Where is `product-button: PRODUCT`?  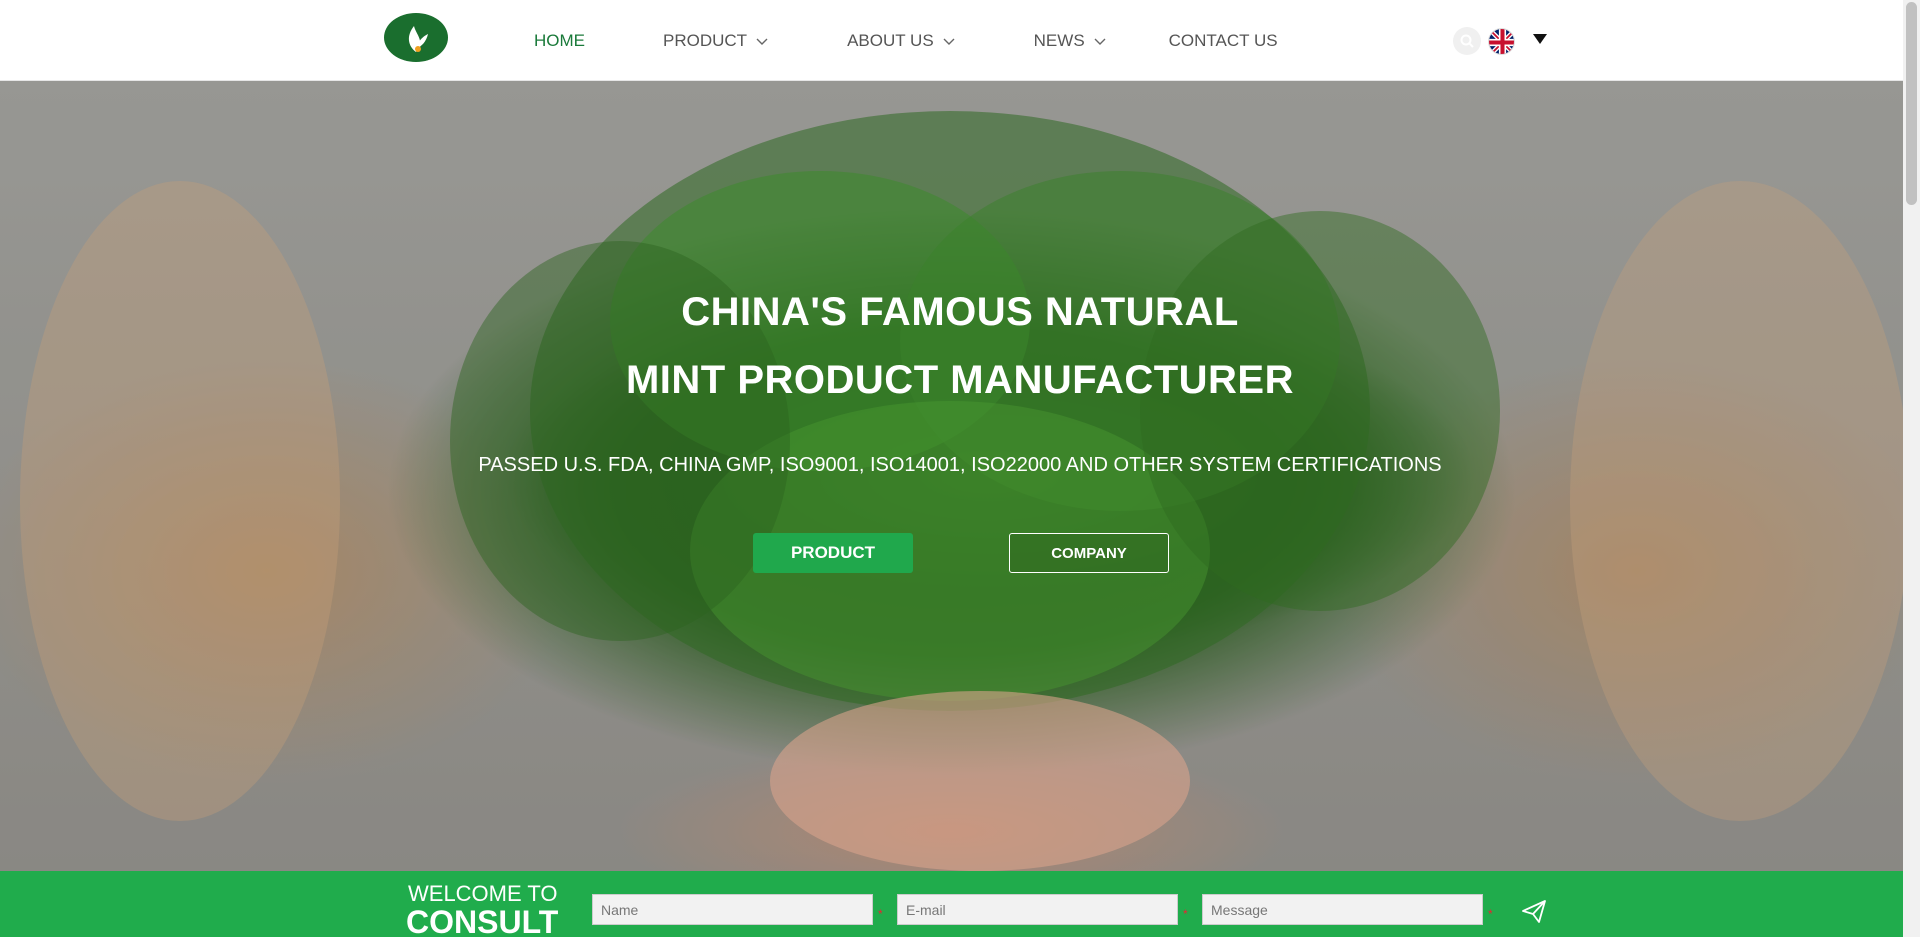 product-button: PRODUCT is located at coordinates (833, 553).